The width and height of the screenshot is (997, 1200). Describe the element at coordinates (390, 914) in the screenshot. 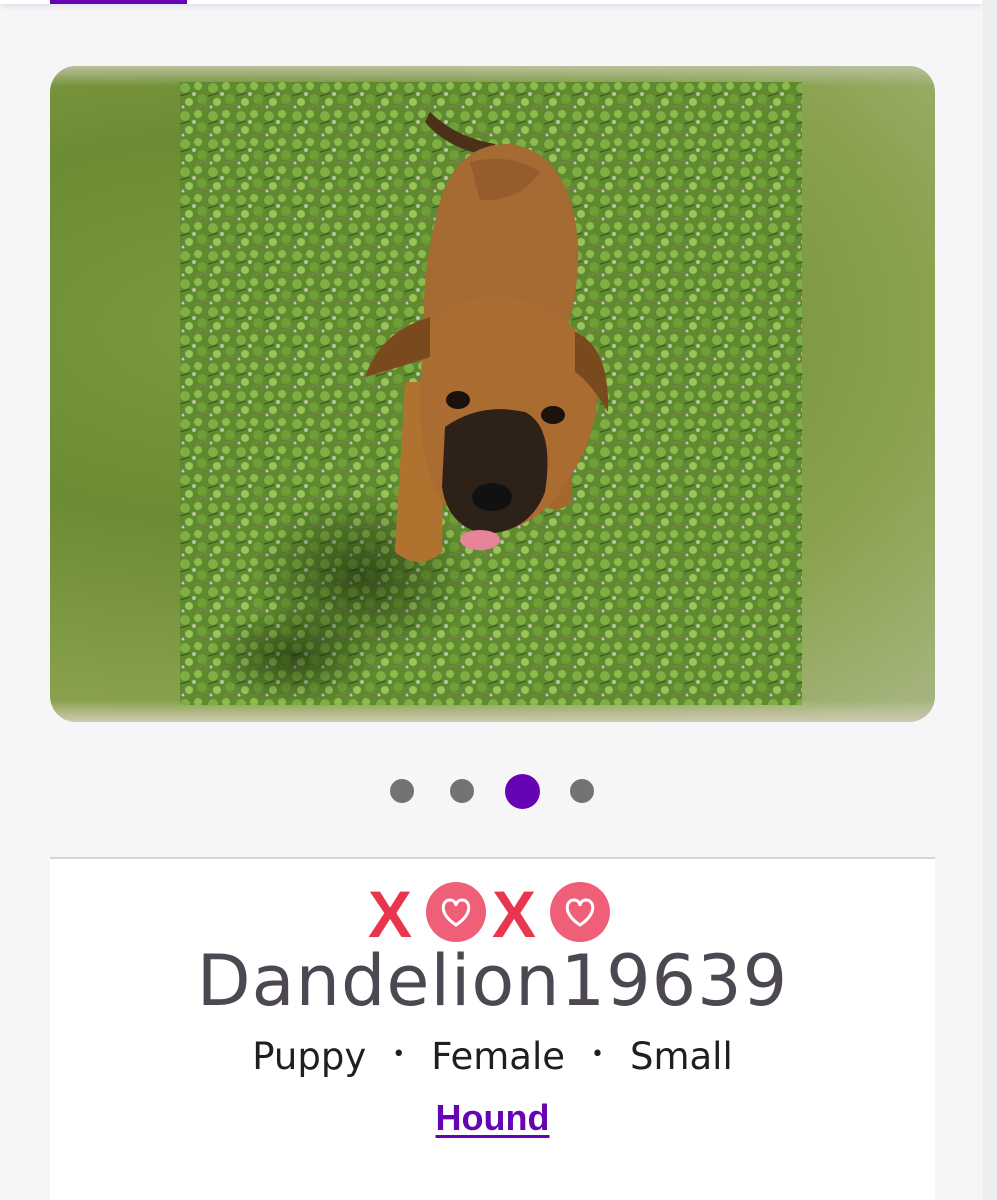

I see `xoxo-letter-x-1: X` at that location.